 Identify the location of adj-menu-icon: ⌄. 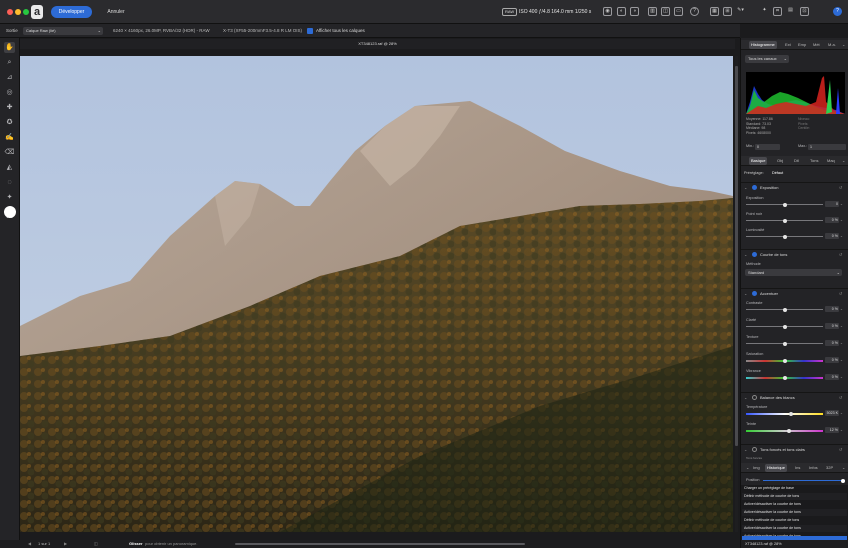
(843, 161).